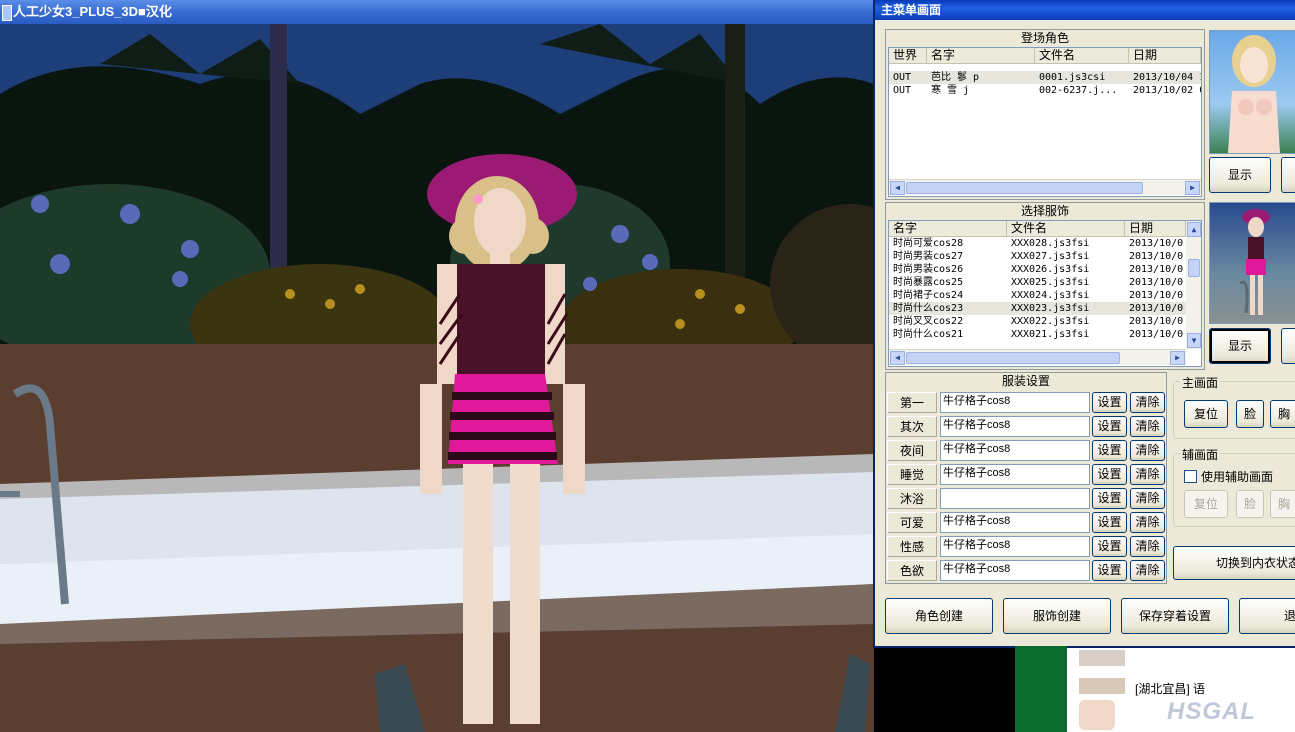 Image resolution: width=1295 pixels, height=732 pixels. Describe the element at coordinates (1050, 295) in the screenshot. I see `costume-file: XXX024.js3fsi` at that location.